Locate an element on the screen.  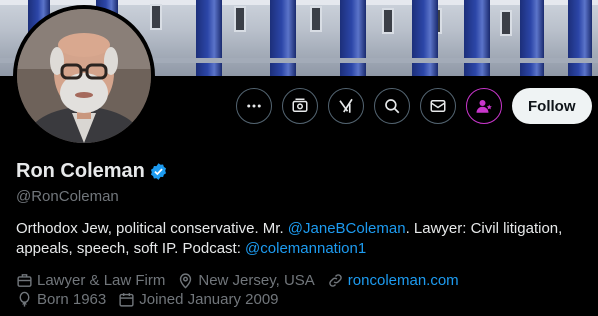
tips-button is located at coordinates (300, 106).